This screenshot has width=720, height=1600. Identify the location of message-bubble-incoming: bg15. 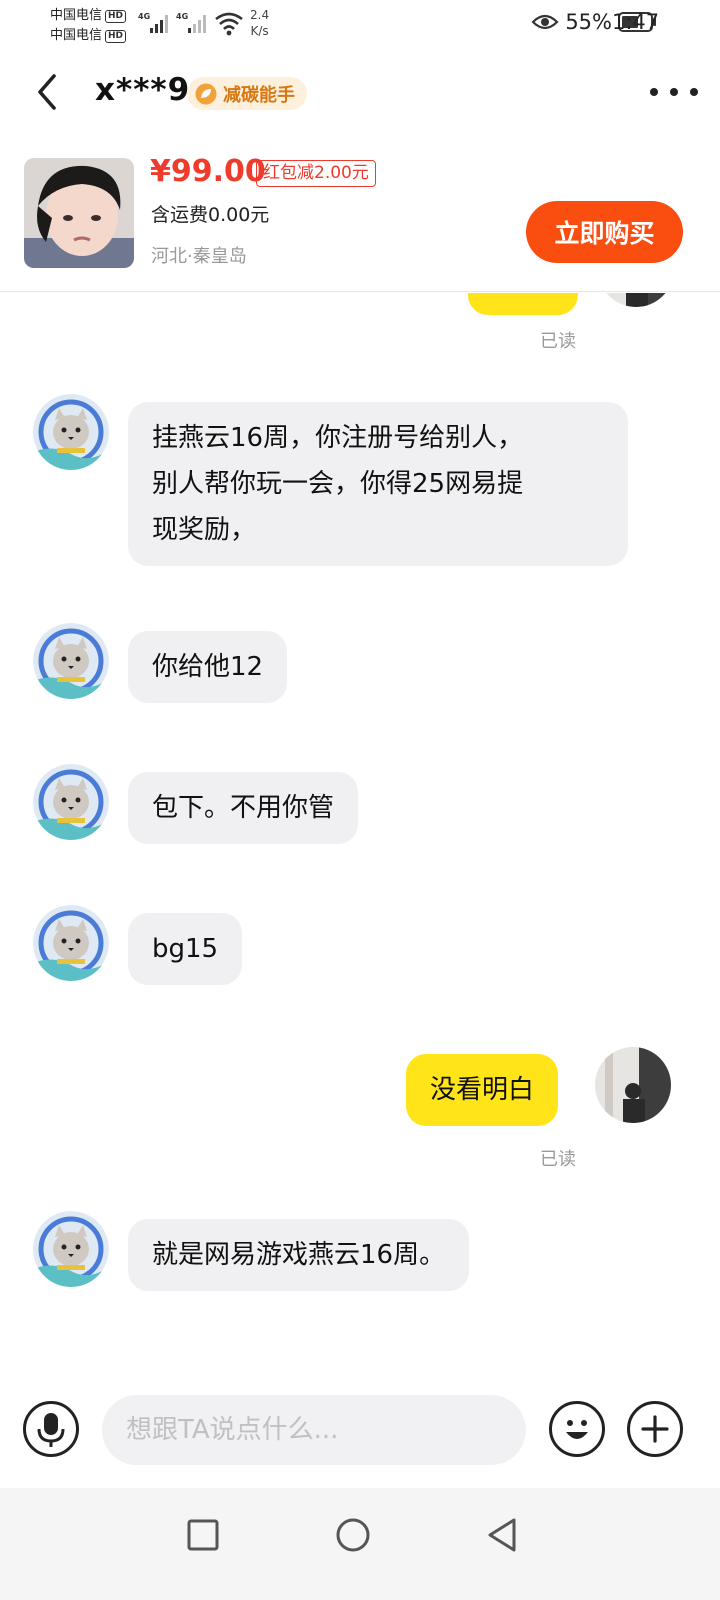
(185, 949).